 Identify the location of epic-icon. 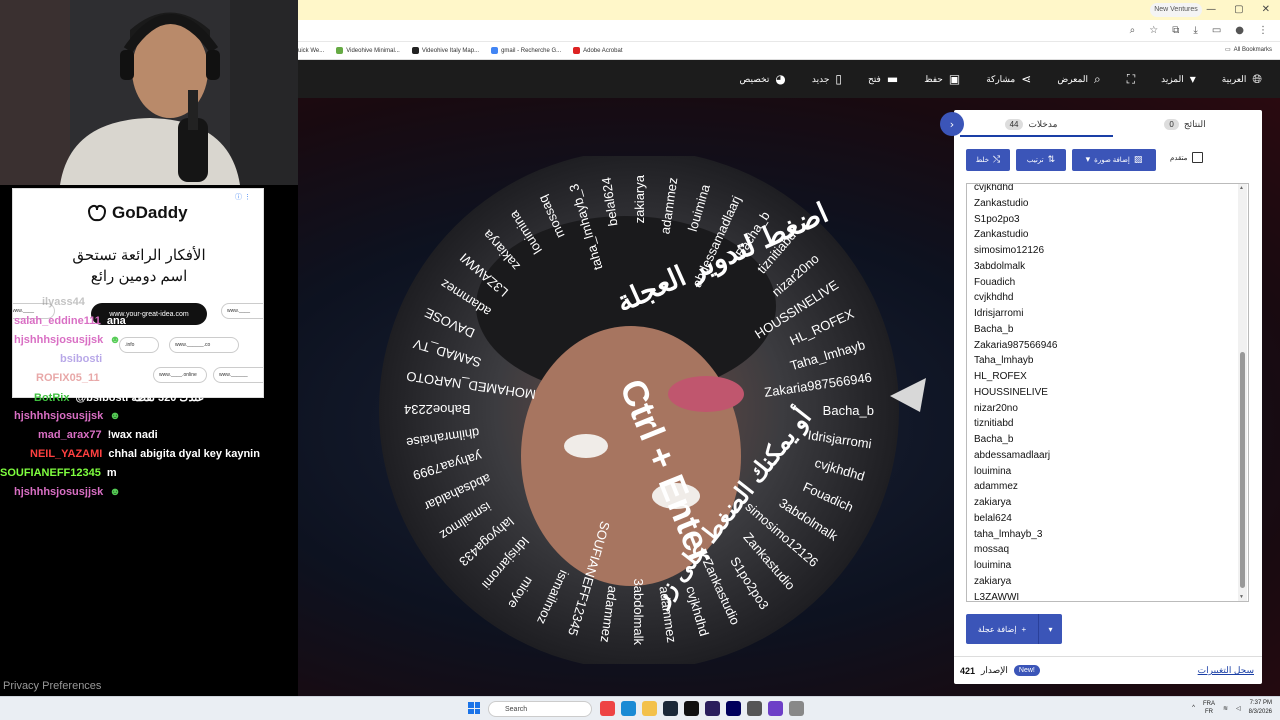
(691, 708).